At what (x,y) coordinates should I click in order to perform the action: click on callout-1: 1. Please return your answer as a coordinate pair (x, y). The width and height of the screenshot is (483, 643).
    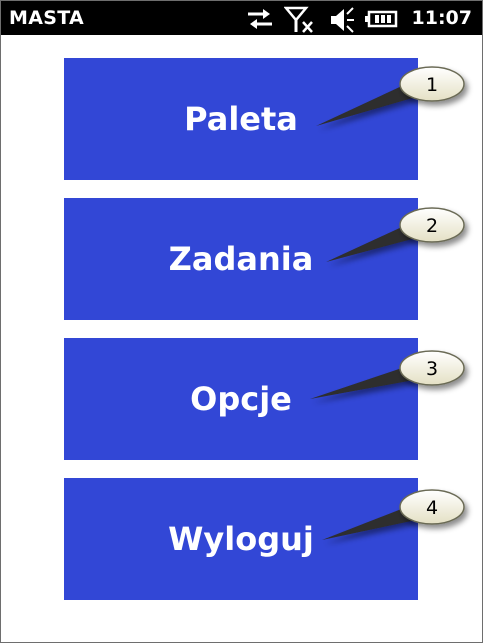
    Looking at the image, I should click on (390, 96).